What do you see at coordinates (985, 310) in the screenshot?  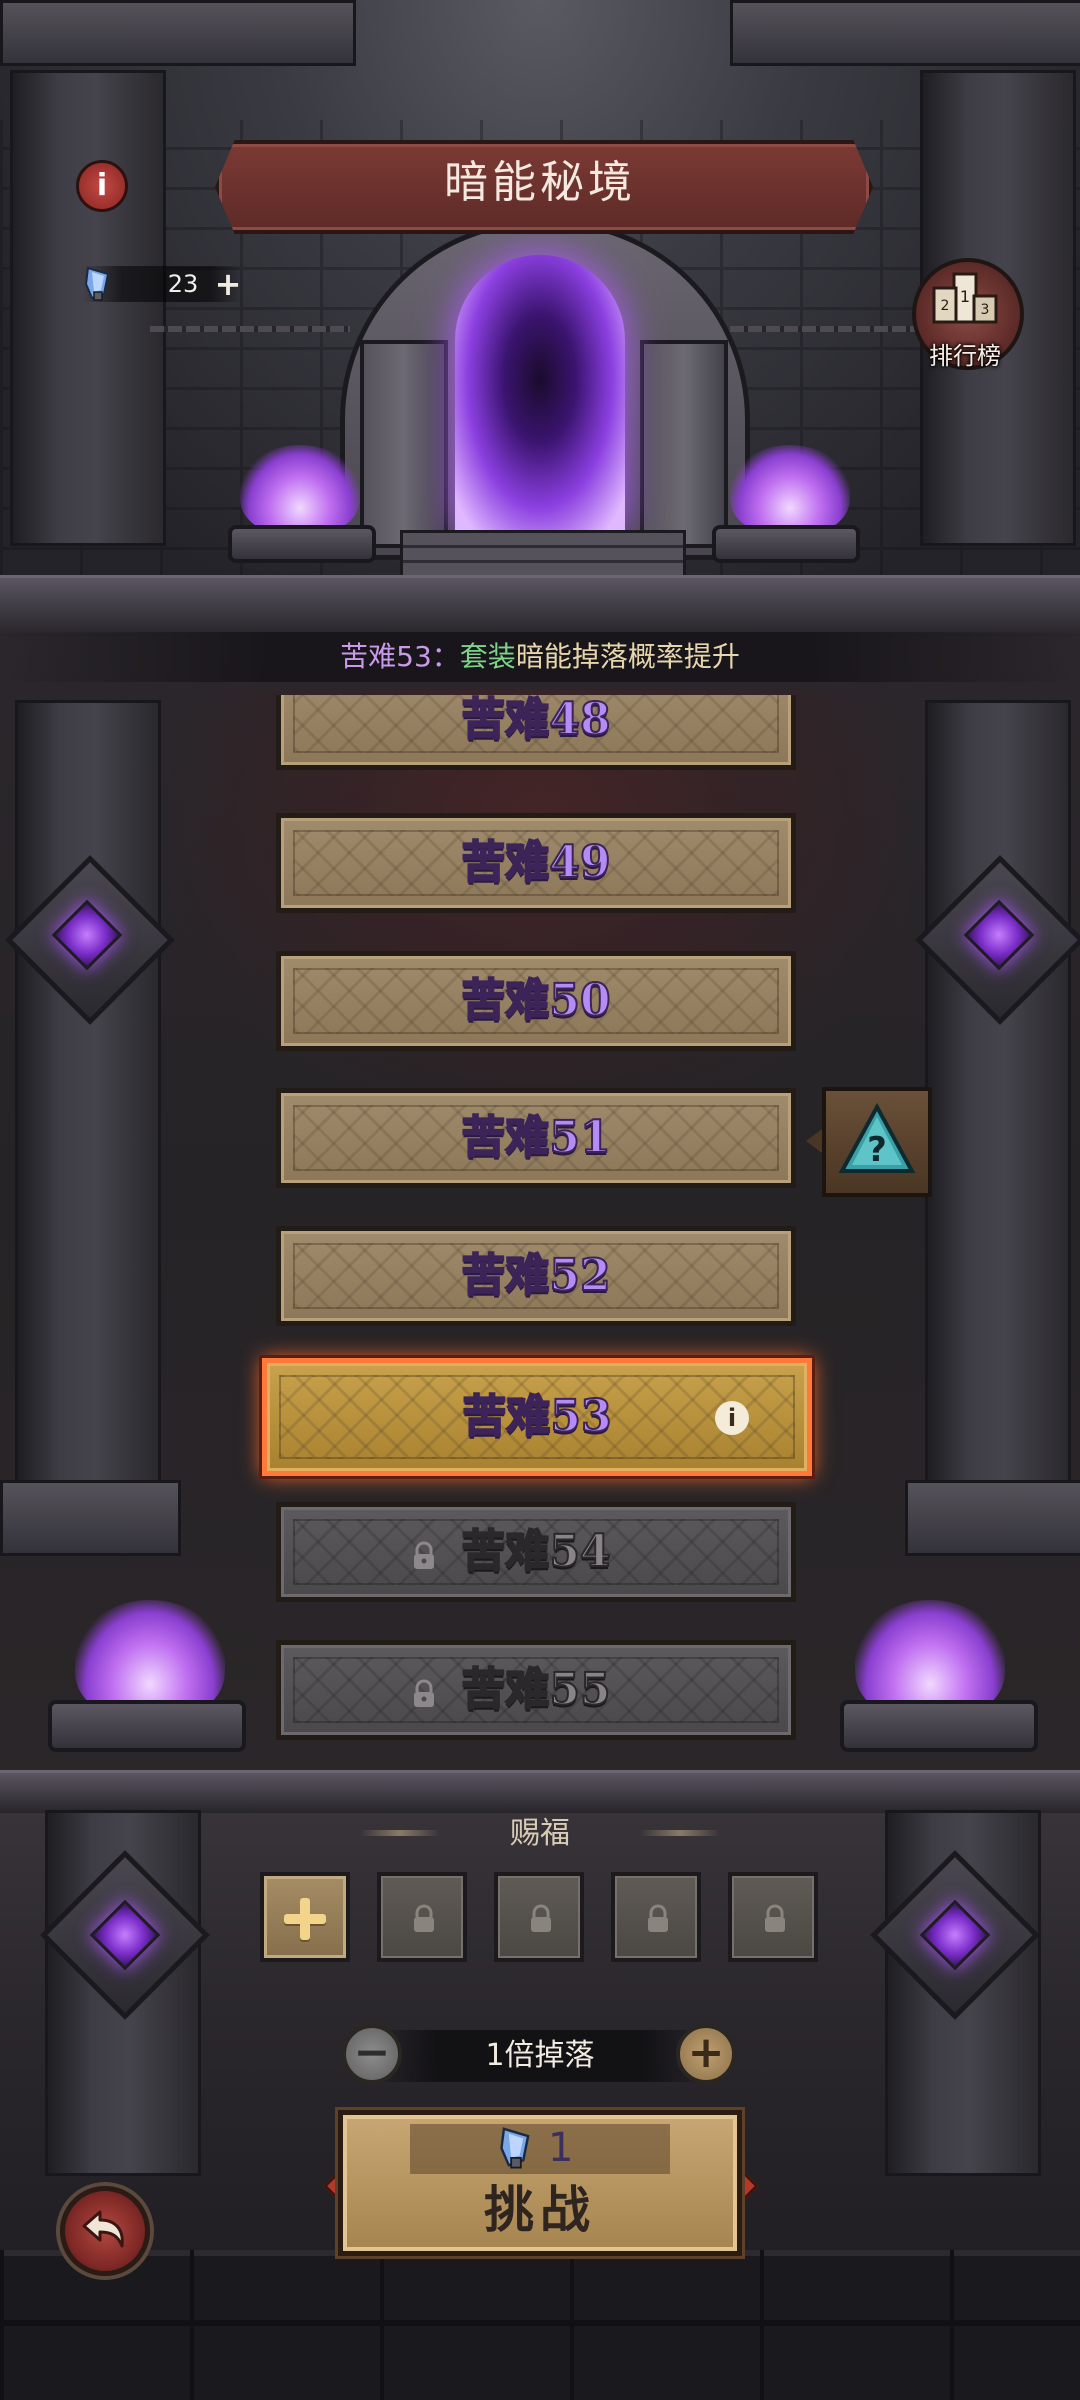 I see `svg-text: 3` at bounding box center [985, 310].